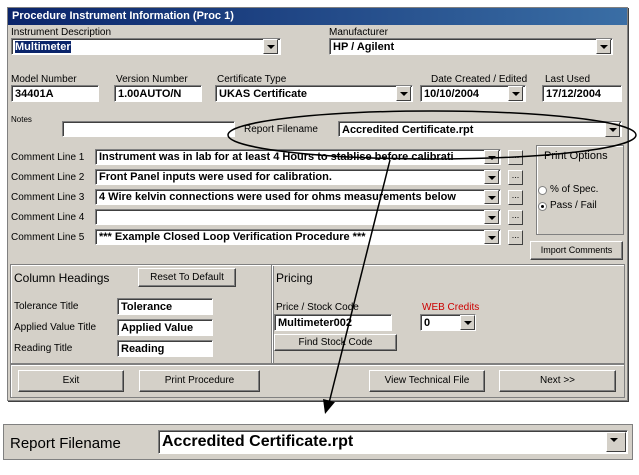  I want to click on highlight-ellipse, so click(432, 135).